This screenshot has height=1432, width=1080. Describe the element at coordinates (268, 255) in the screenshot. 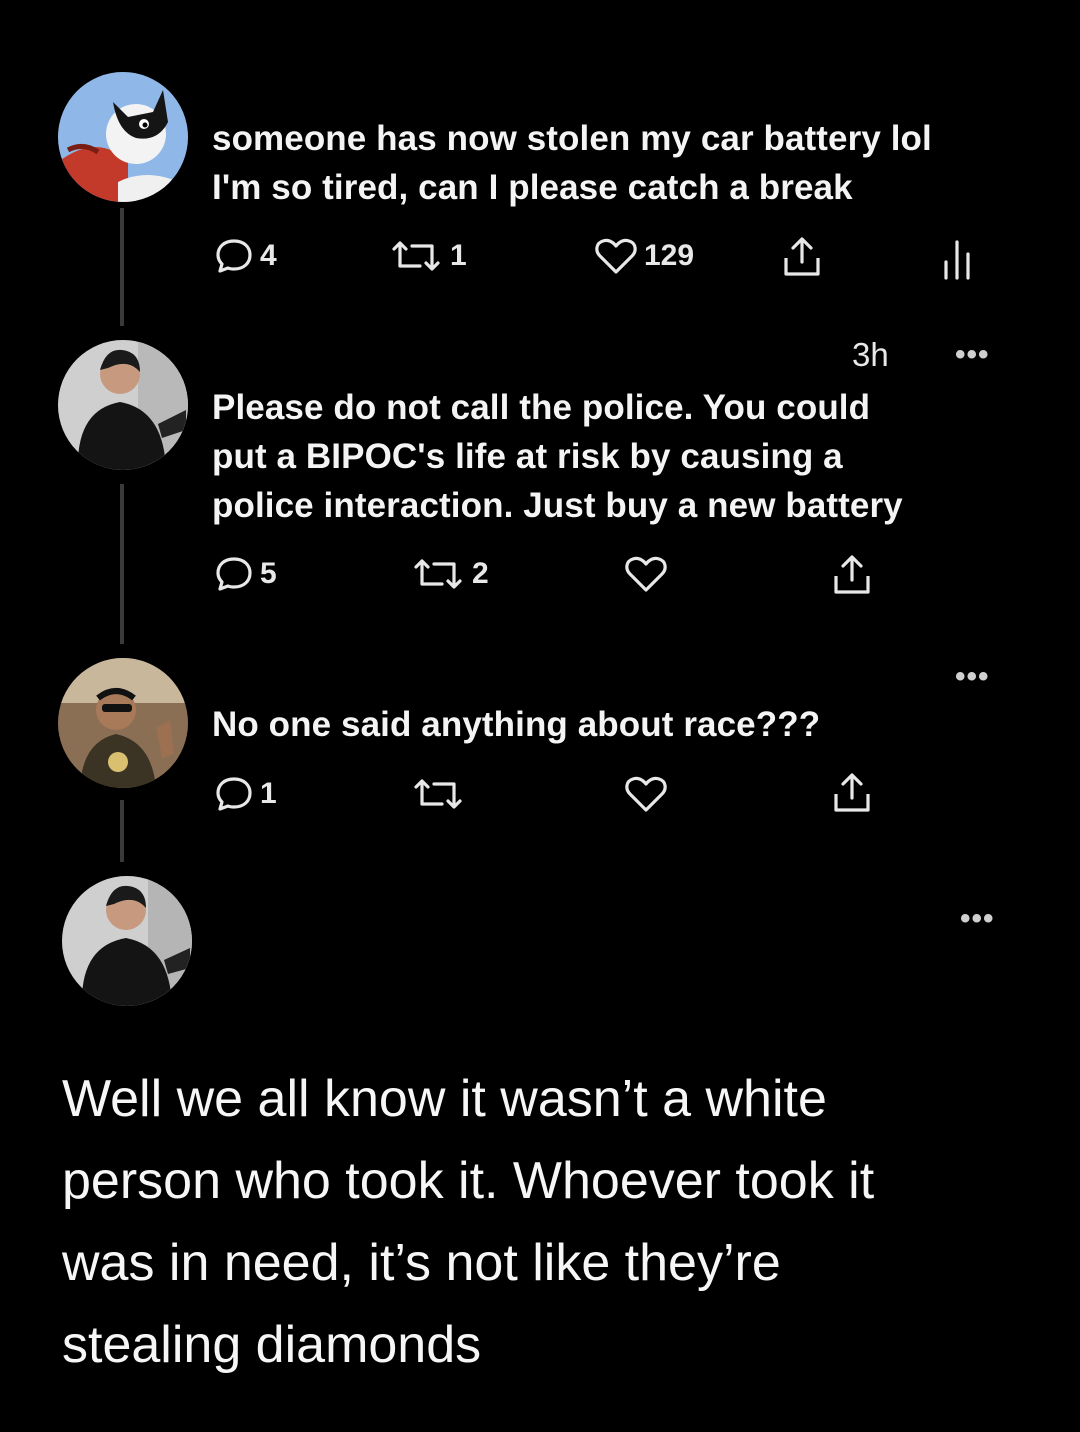

I see `reply-count: 4` at that location.